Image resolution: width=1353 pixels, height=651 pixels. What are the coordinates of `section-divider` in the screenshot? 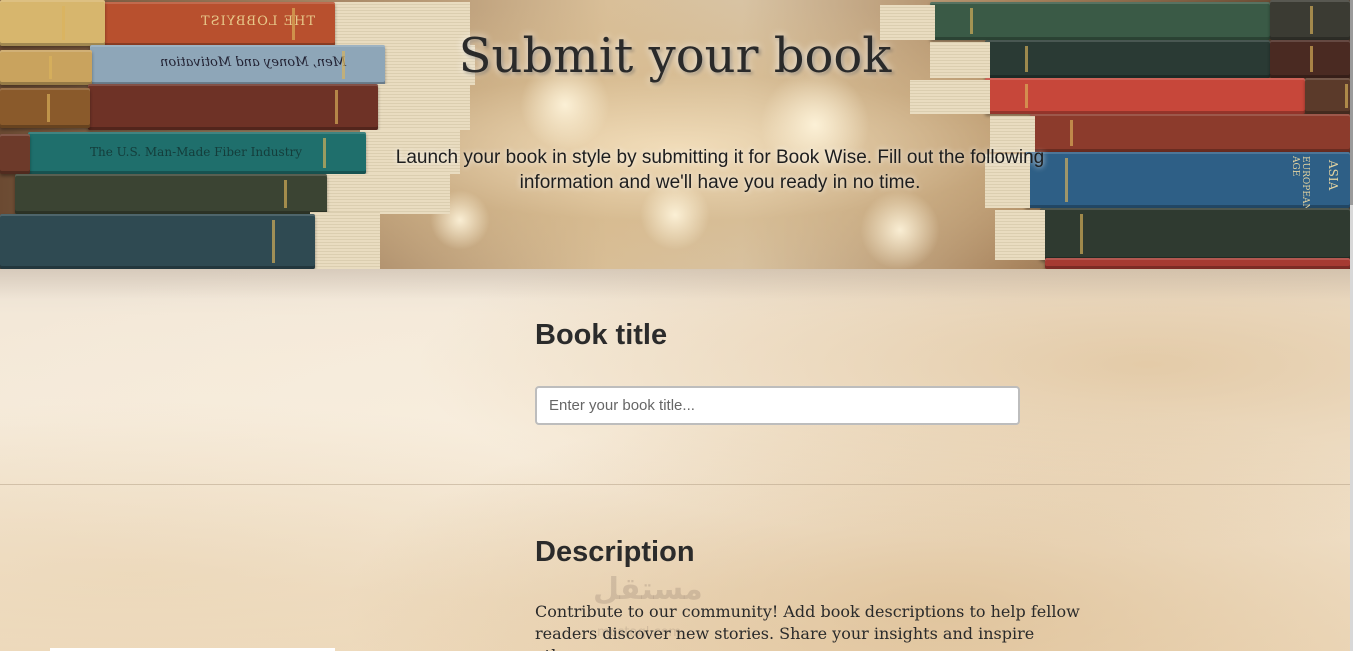 It's located at (675, 484).